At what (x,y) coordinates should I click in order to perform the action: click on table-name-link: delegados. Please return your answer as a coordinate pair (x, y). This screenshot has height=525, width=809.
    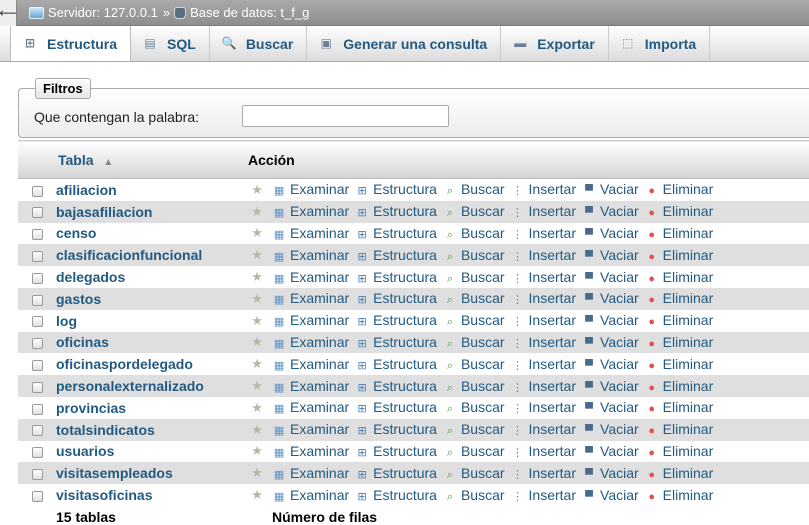
    Looking at the image, I should click on (149, 277).